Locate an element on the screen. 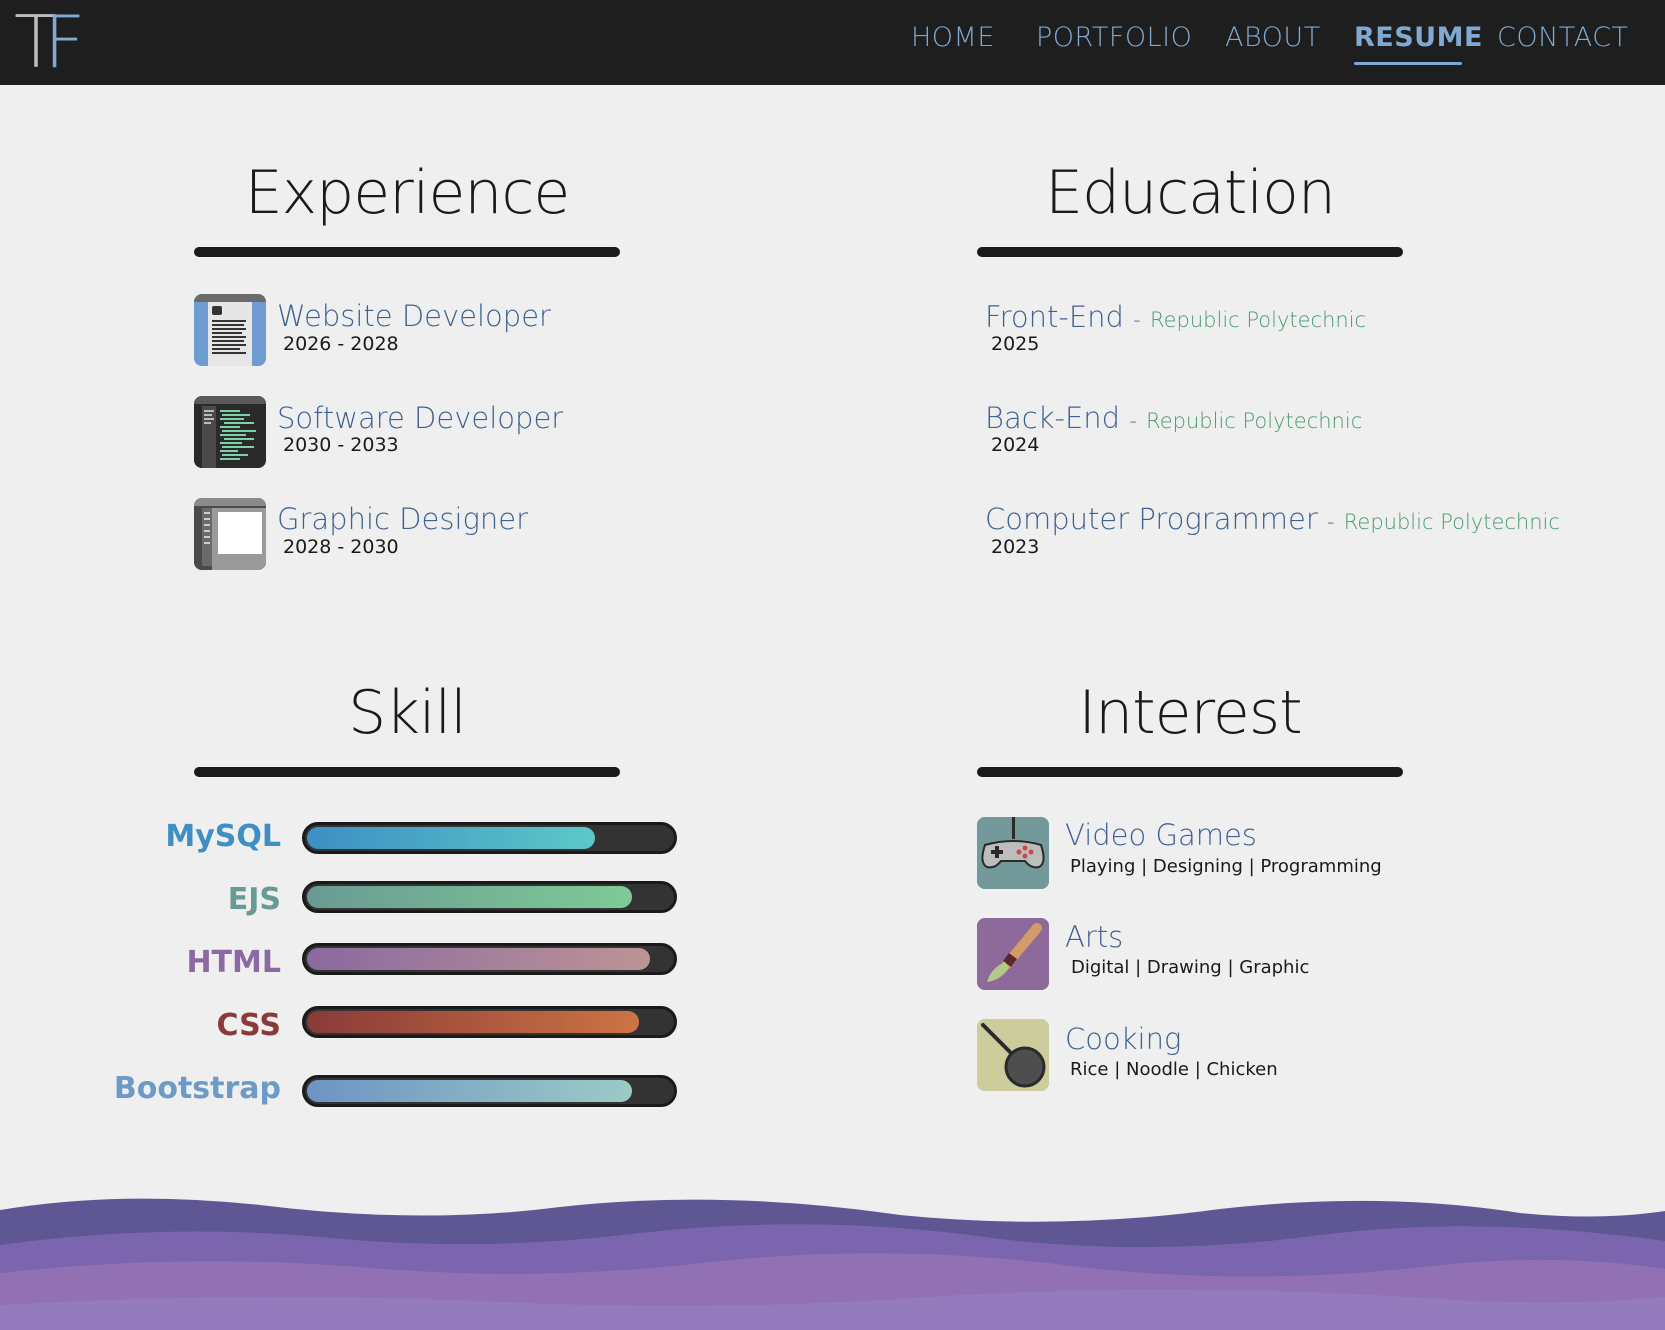 The width and height of the screenshot is (1665, 1330). nav-active-underline is located at coordinates (1408, 63).